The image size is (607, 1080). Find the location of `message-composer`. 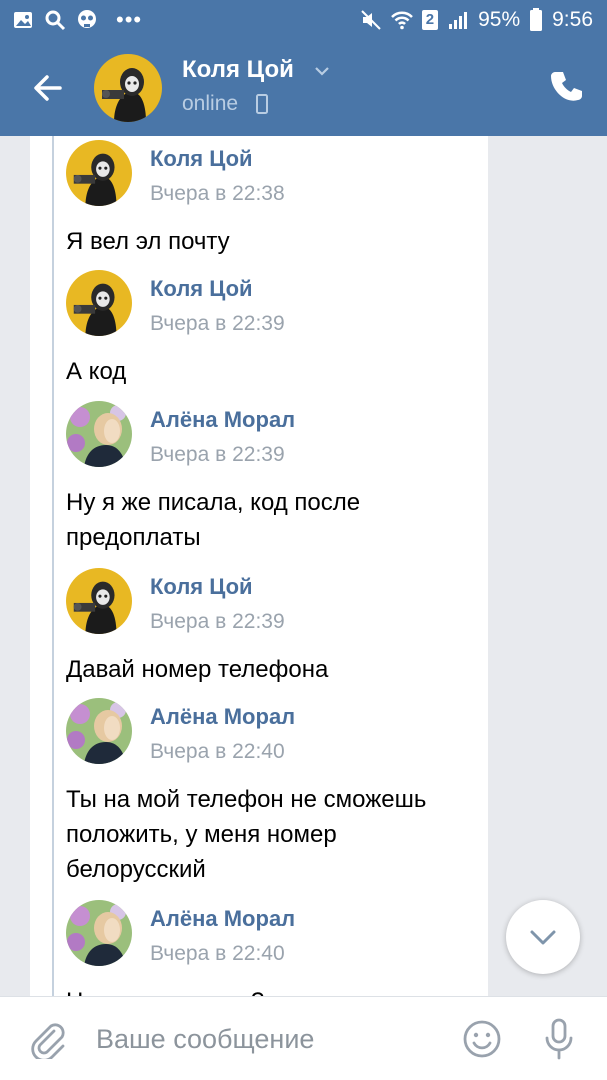

message-composer is located at coordinates (303, 1038).